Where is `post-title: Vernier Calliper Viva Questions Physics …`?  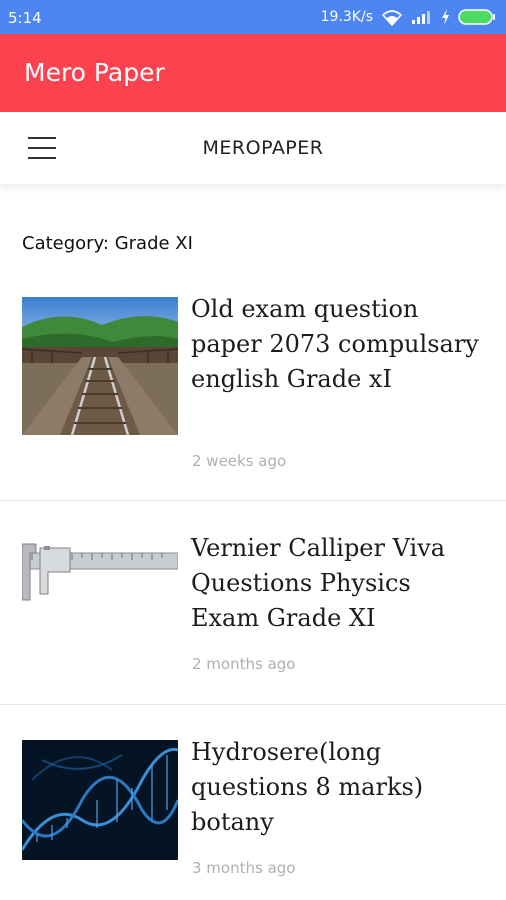
post-title: Vernier Calliper Viva Questions Physics … is located at coordinates (336, 583).